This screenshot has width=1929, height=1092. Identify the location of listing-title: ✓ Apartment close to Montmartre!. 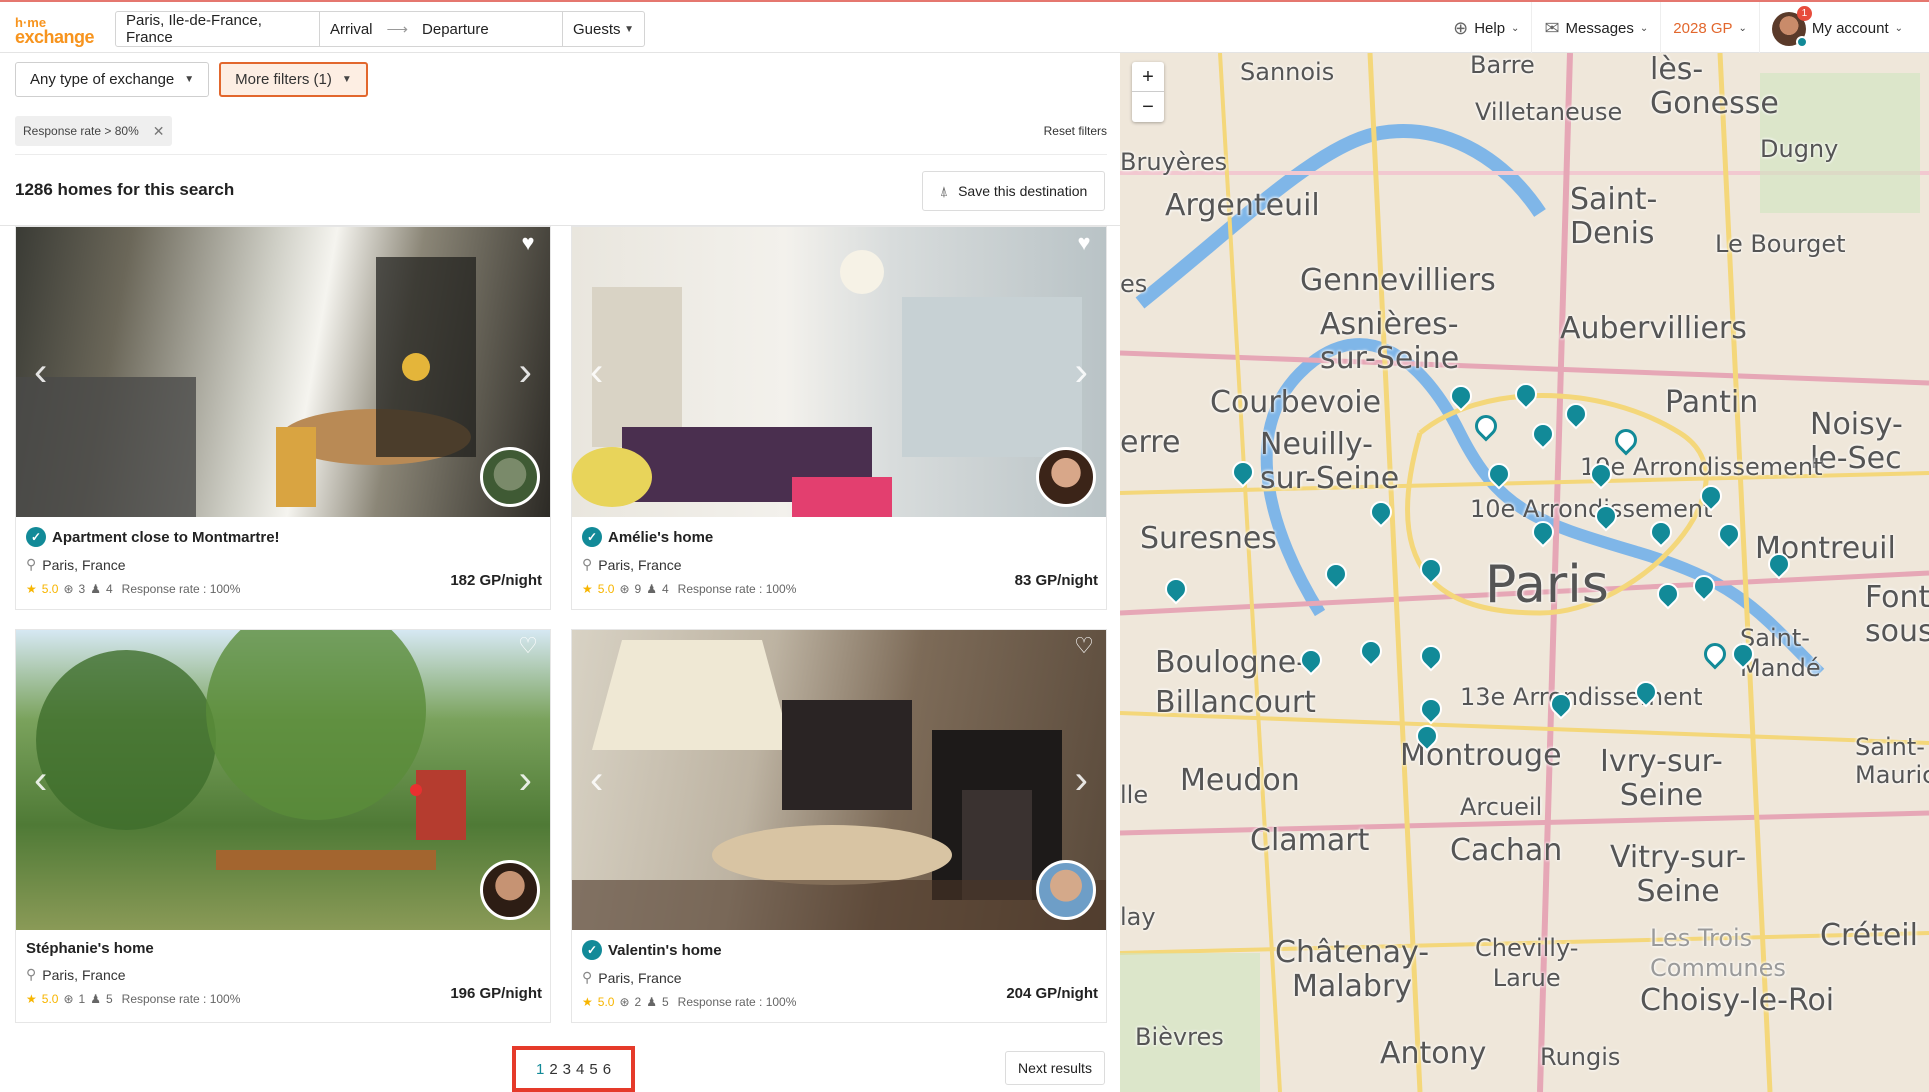
(284, 537).